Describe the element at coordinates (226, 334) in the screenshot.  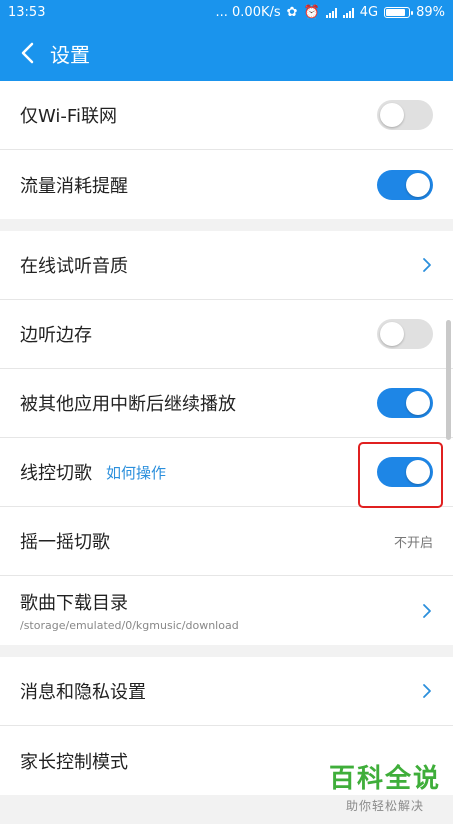
I see `setting-cache-while-play: 边听边存` at that location.